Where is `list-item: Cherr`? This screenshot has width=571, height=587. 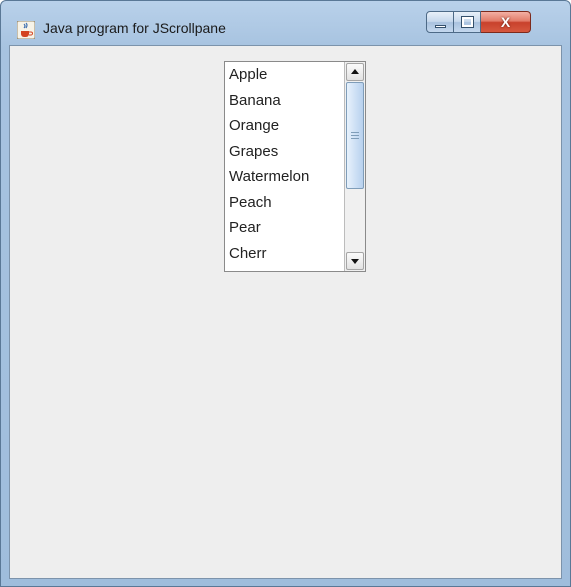 list-item: Cherr is located at coordinates (284, 254).